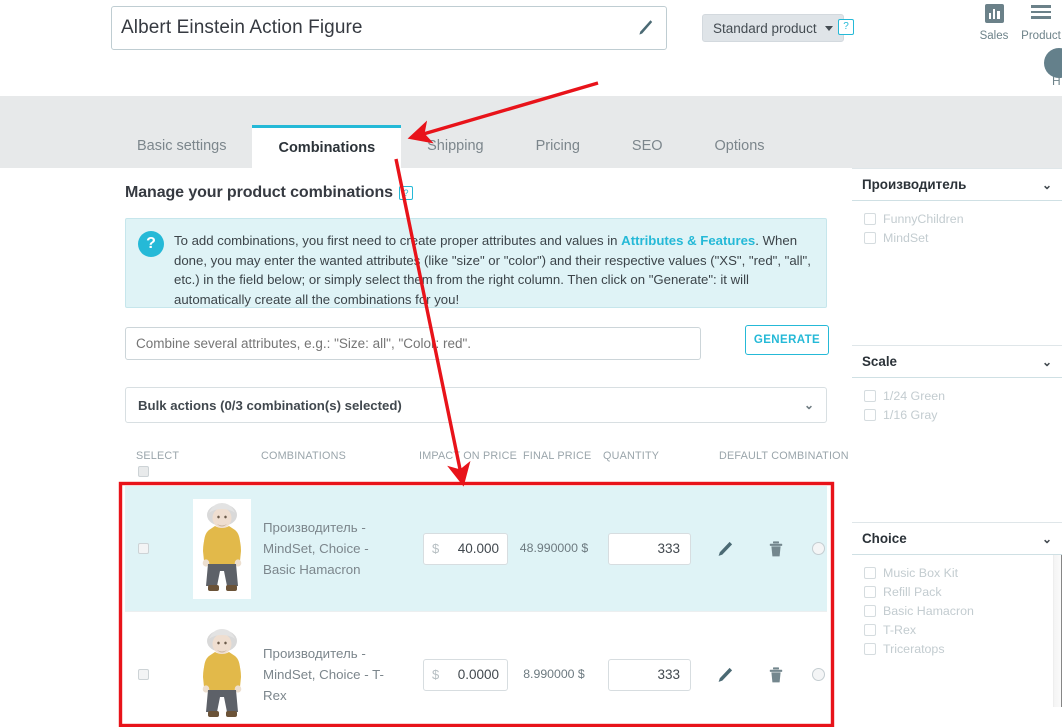  Describe the element at coordinates (405, 193) in the screenshot. I see `page-title-help-icon: ?` at that location.